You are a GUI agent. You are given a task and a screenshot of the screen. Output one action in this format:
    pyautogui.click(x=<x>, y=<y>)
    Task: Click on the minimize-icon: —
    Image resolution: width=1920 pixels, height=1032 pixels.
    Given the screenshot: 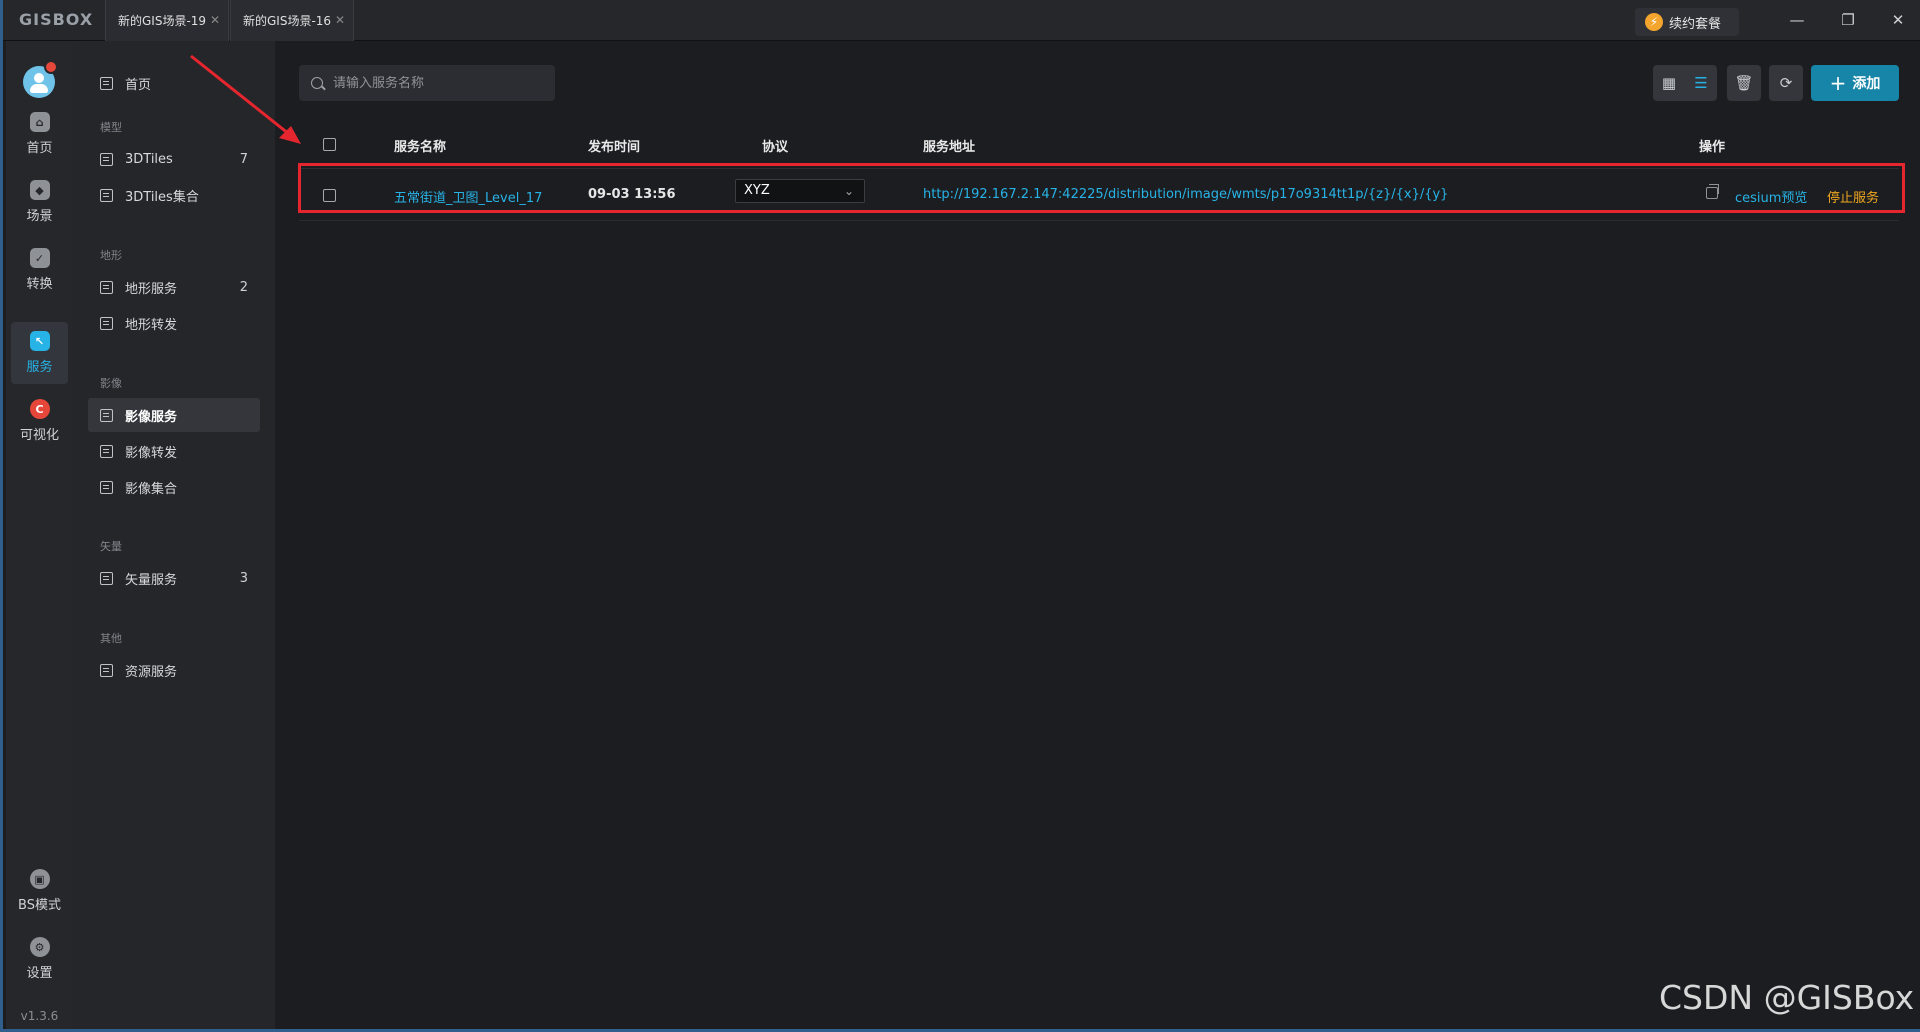 What is the action you would take?
    pyautogui.click(x=1797, y=20)
    